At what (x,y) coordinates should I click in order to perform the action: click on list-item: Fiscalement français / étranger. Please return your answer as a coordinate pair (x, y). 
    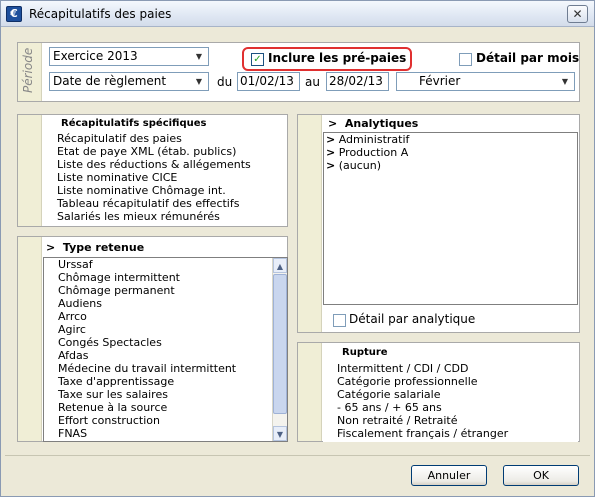
    Looking at the image, I should click on (450, 433).